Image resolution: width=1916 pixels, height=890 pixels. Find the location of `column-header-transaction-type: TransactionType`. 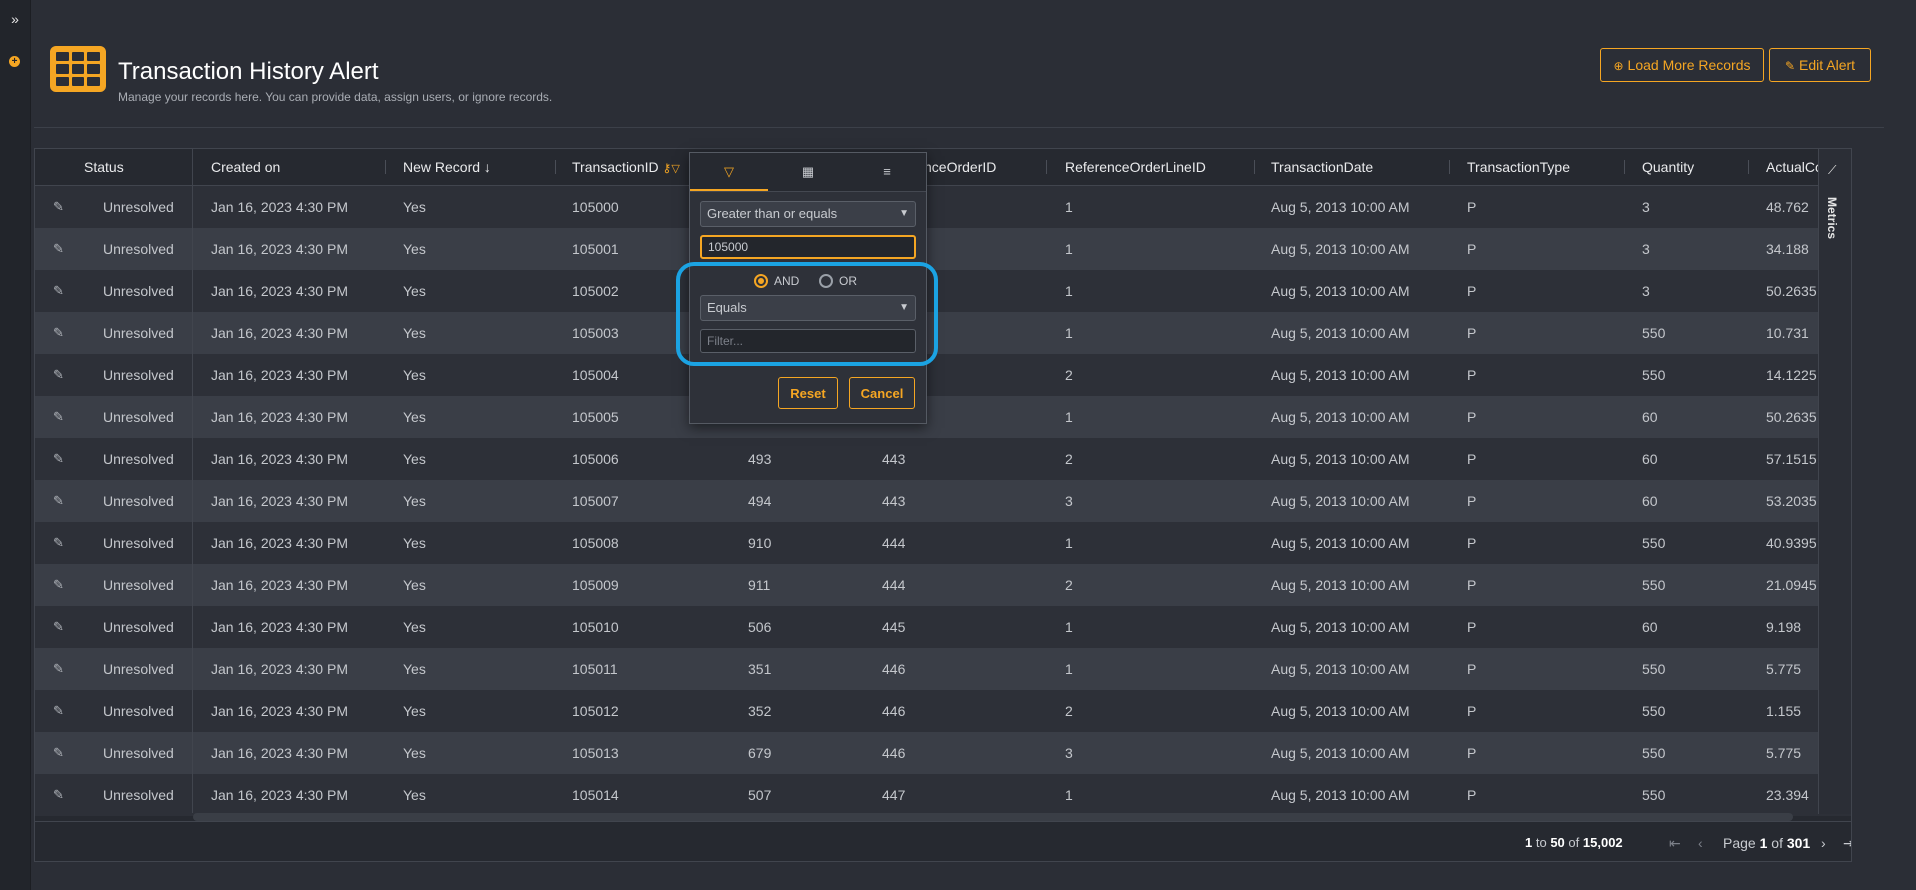

column-header-transaction-type: TransactionType is located at coordinates (1518, 167).